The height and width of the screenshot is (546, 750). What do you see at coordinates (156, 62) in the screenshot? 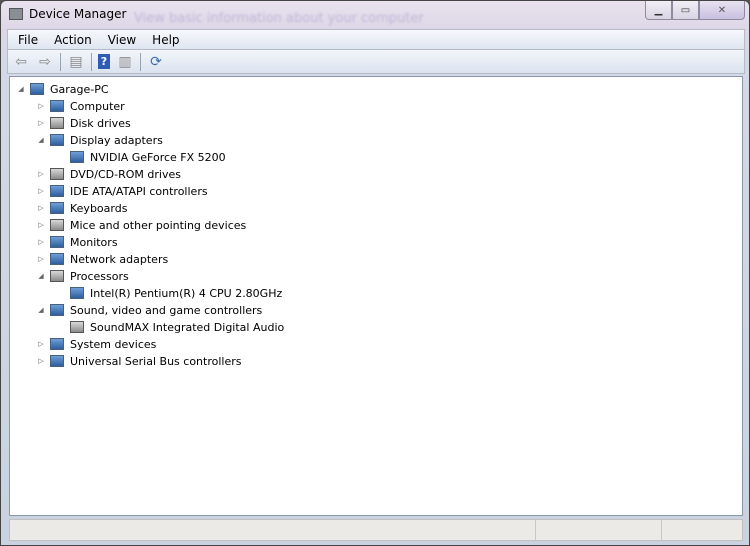
I see `scan-hardware-icon: ⟳` at bounding box center [156, 62].